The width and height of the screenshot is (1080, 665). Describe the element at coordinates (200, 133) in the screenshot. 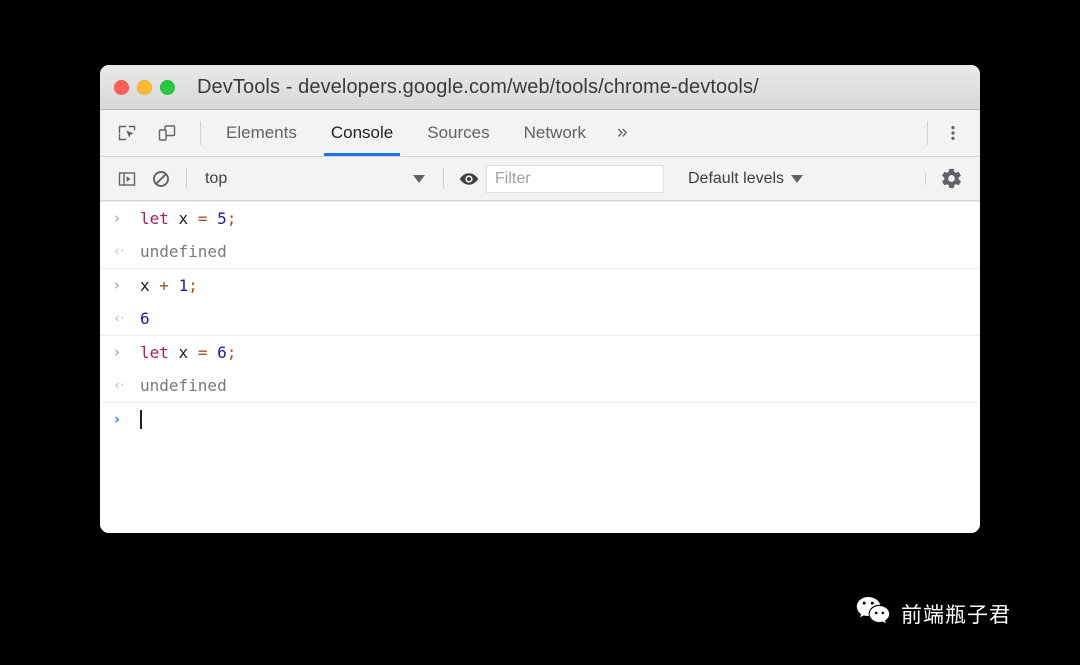

I see `tabbar-divider` at that location.